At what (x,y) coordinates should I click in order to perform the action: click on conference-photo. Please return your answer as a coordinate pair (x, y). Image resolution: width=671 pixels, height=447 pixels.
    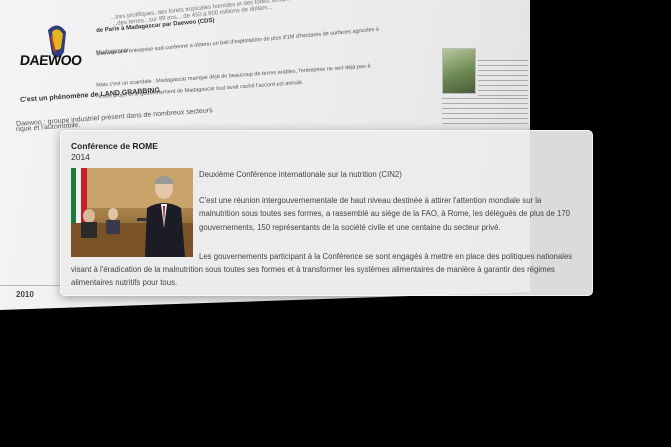
    Looking at the image, I should click on (132, 212).